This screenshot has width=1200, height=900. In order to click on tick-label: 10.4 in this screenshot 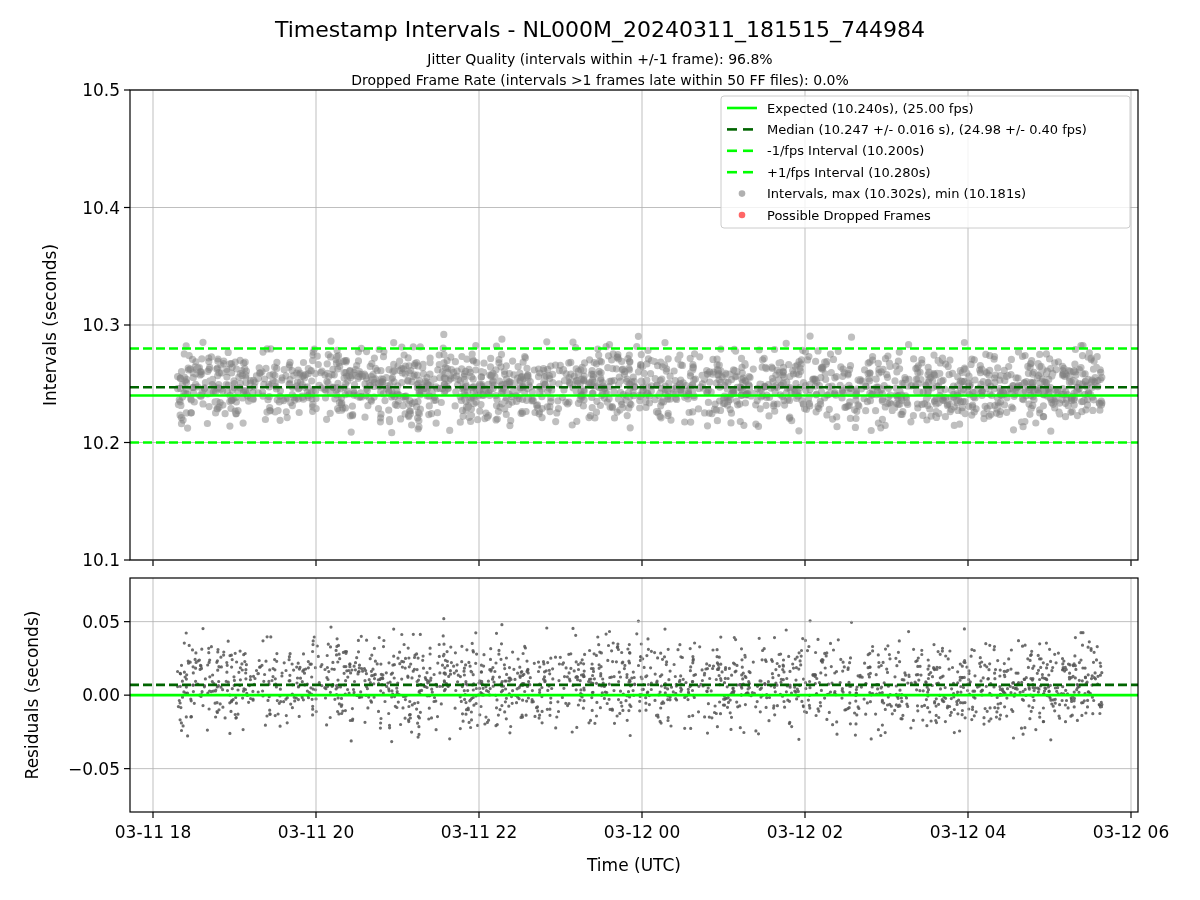, I will do `click(101, 207)`.